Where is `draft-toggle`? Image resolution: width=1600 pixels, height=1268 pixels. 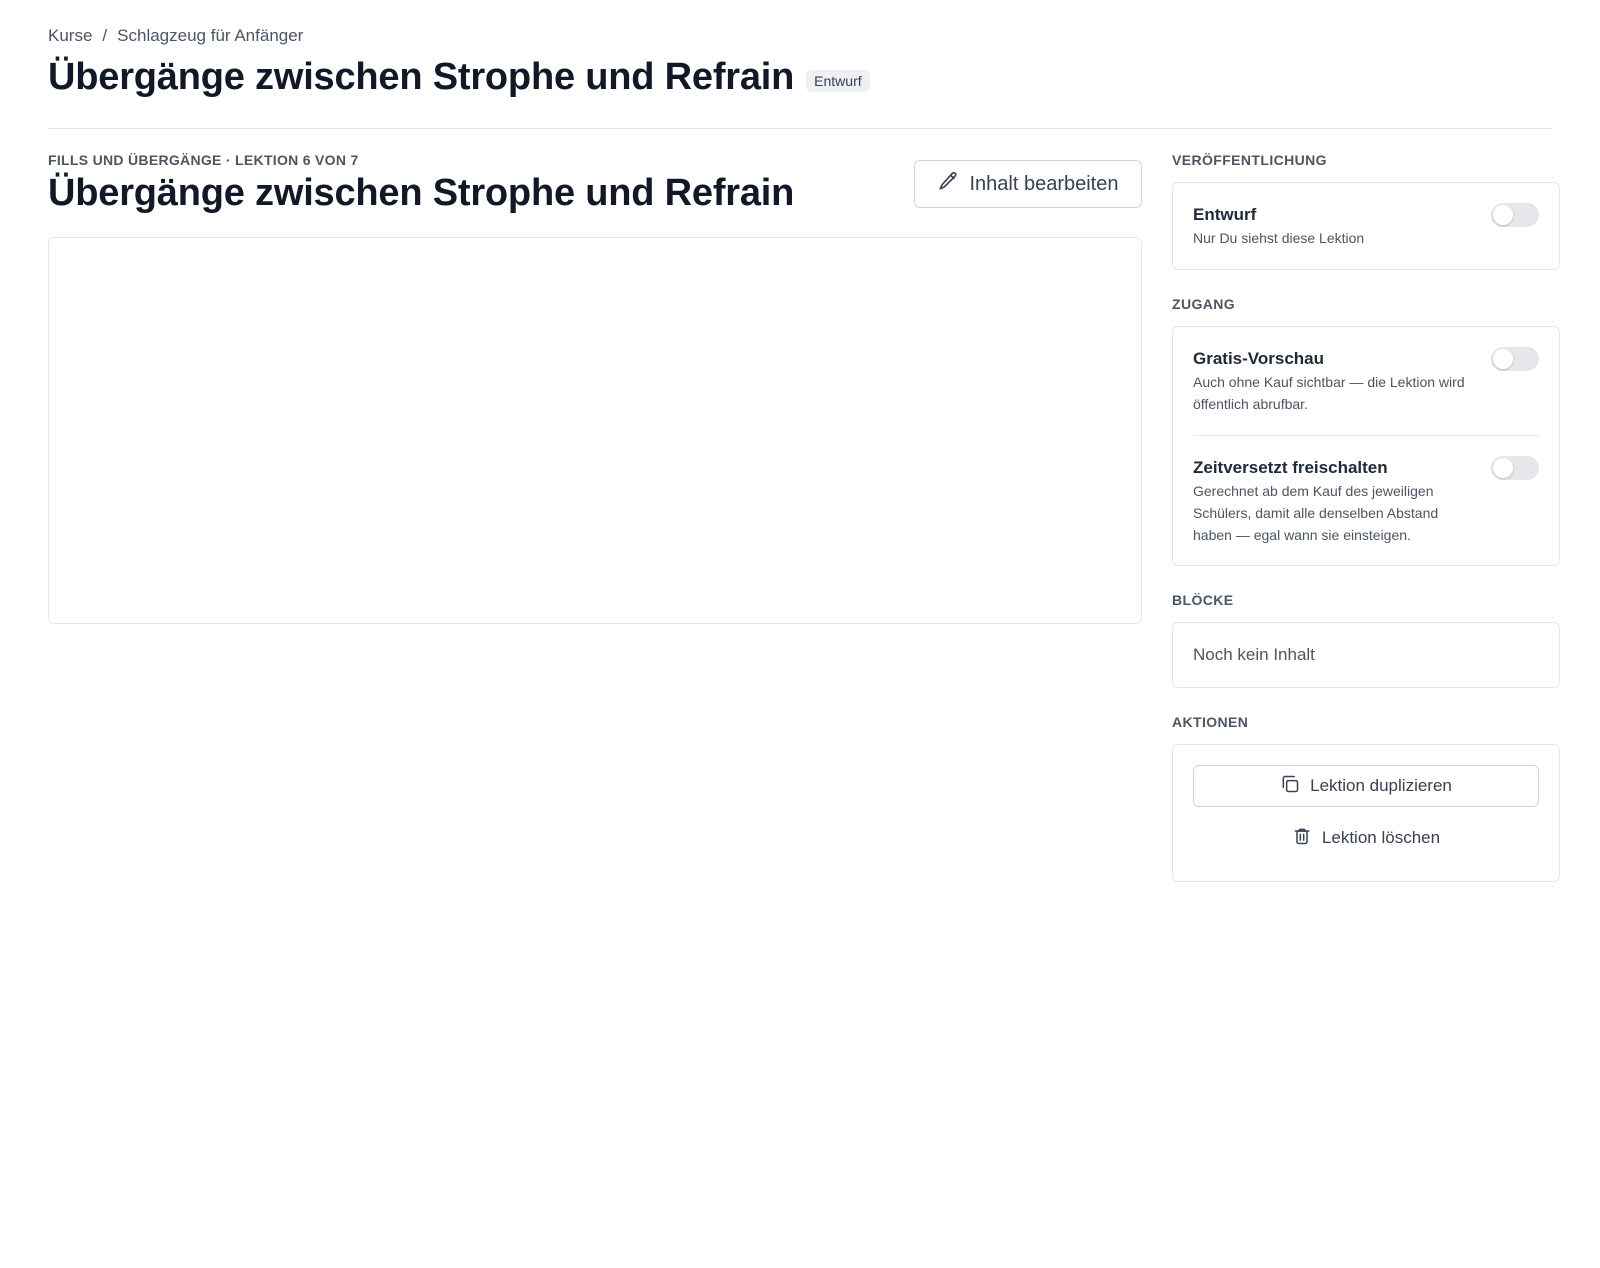
draft-toggle is located at coordinates (1515, 215).